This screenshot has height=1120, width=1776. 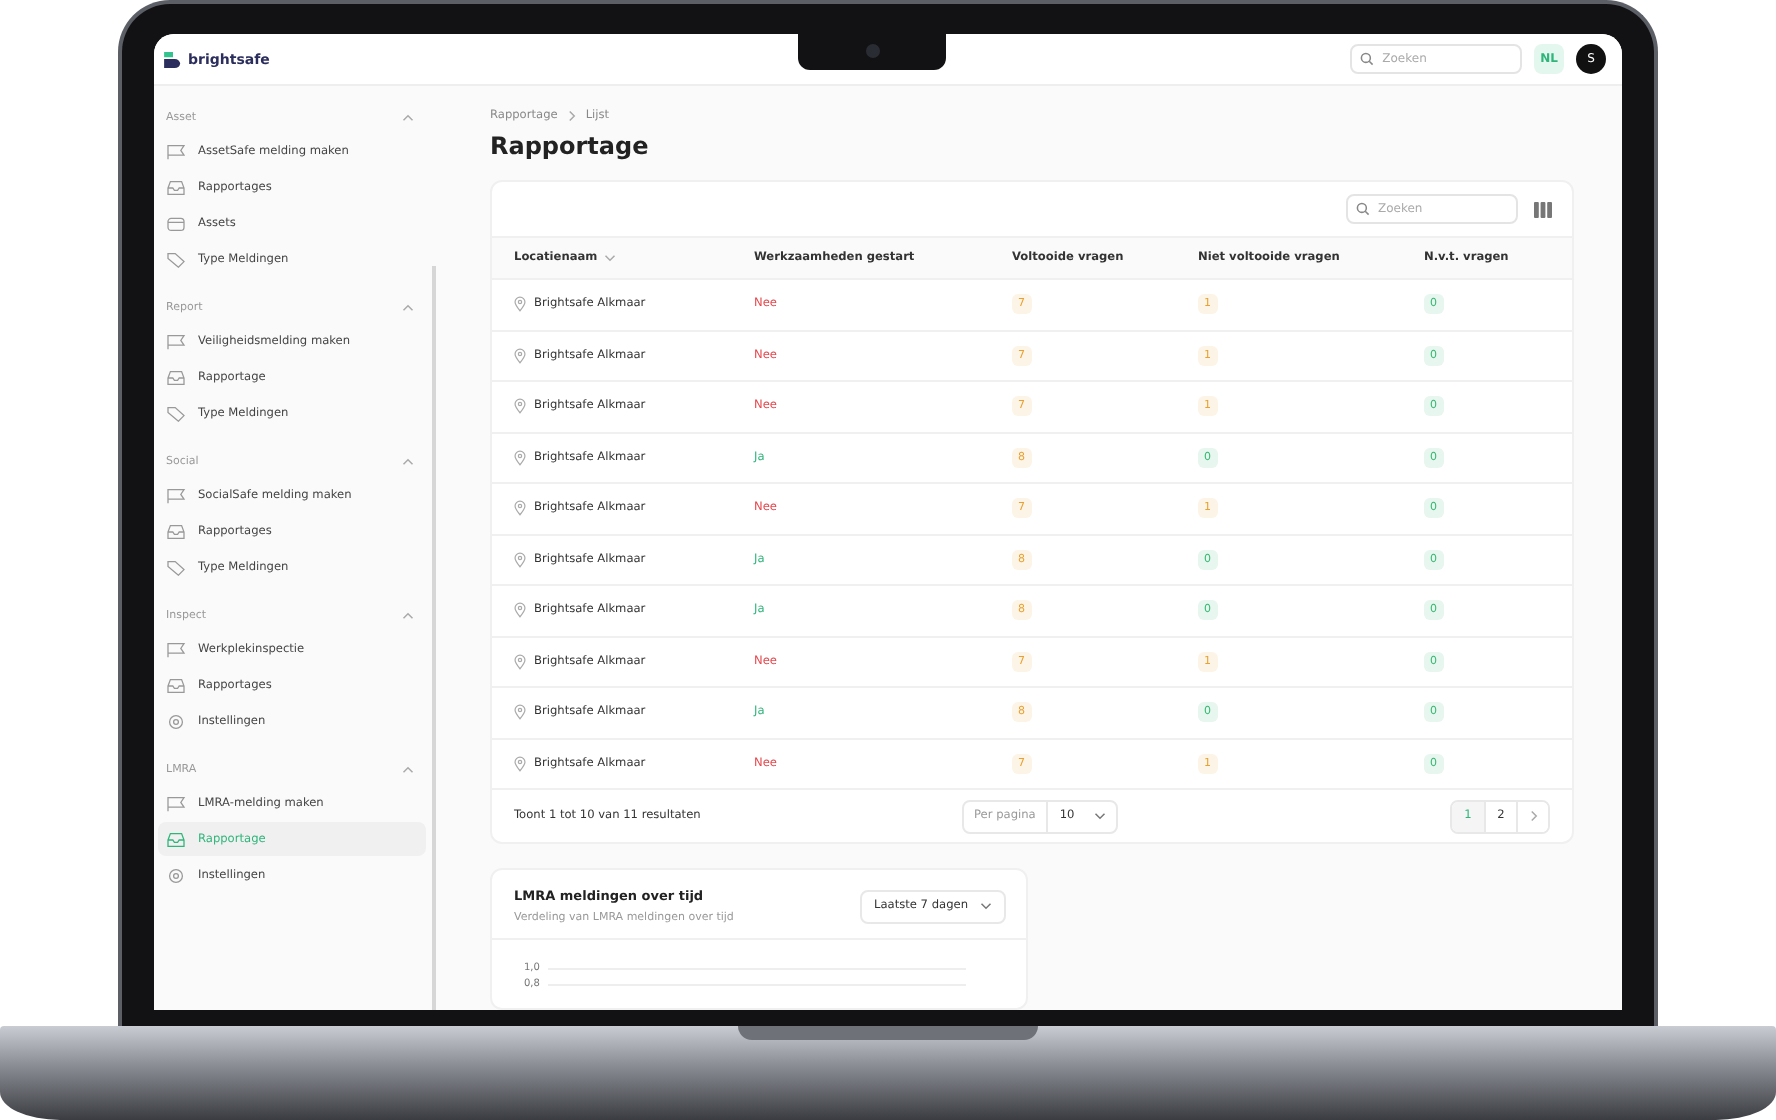 I want to click on next-page-button, so click(x=1532, y=816).